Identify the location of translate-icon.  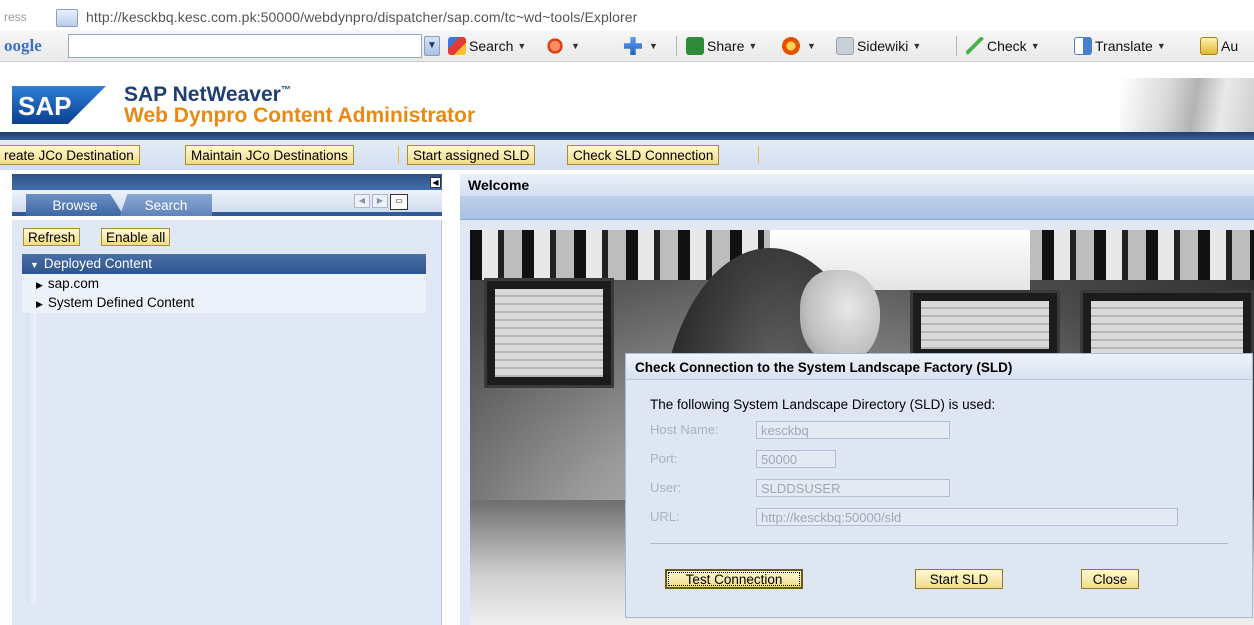
(1083, 46).